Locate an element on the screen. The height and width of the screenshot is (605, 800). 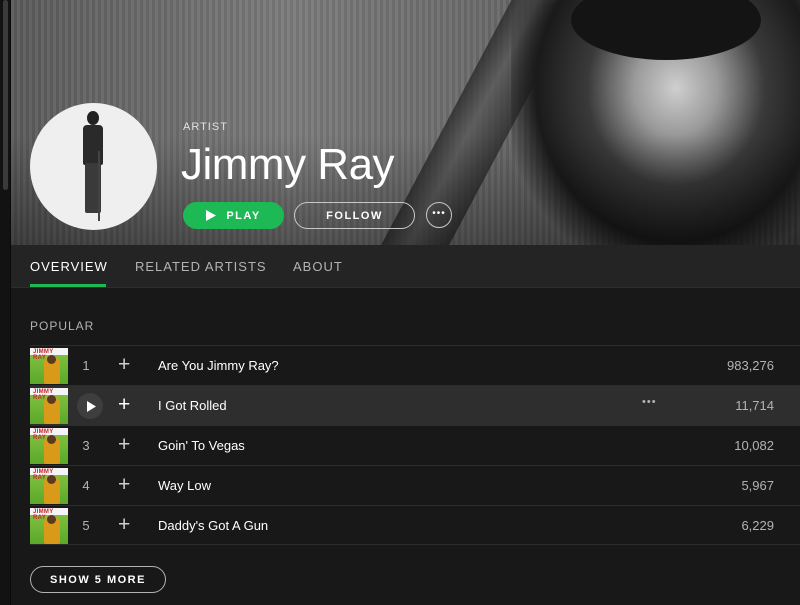
avatar-mic-stand is located at coordinates (99, 186).